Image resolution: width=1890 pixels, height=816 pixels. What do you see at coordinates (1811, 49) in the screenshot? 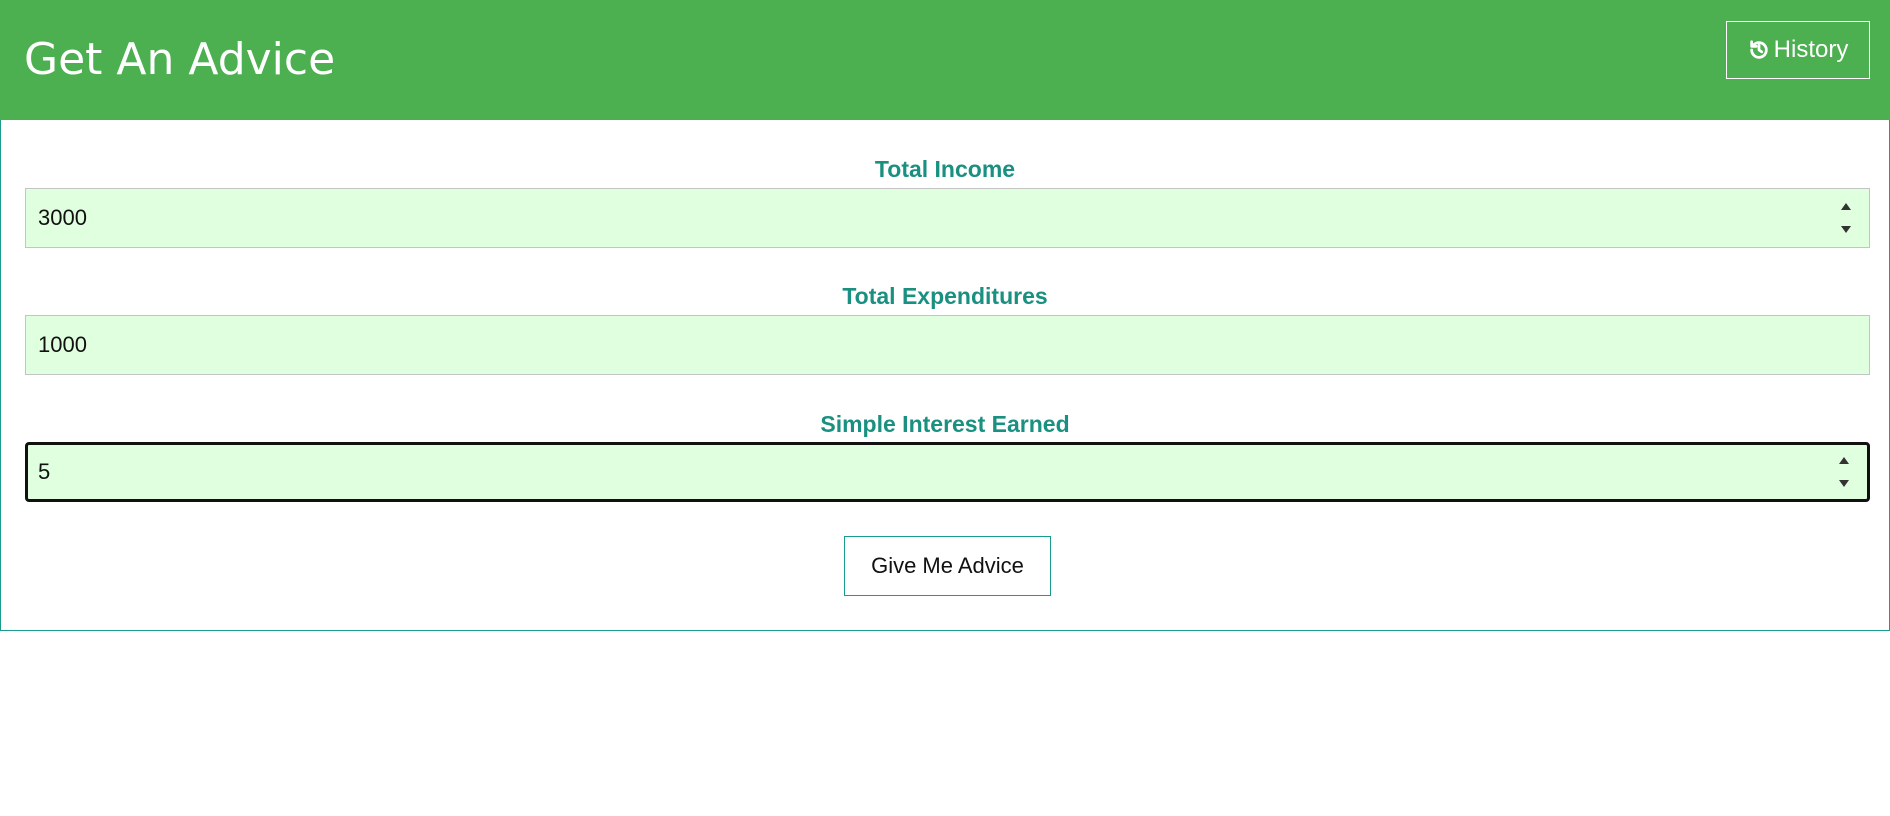
I see `history-label: History` at bounding box center [1811, 49].